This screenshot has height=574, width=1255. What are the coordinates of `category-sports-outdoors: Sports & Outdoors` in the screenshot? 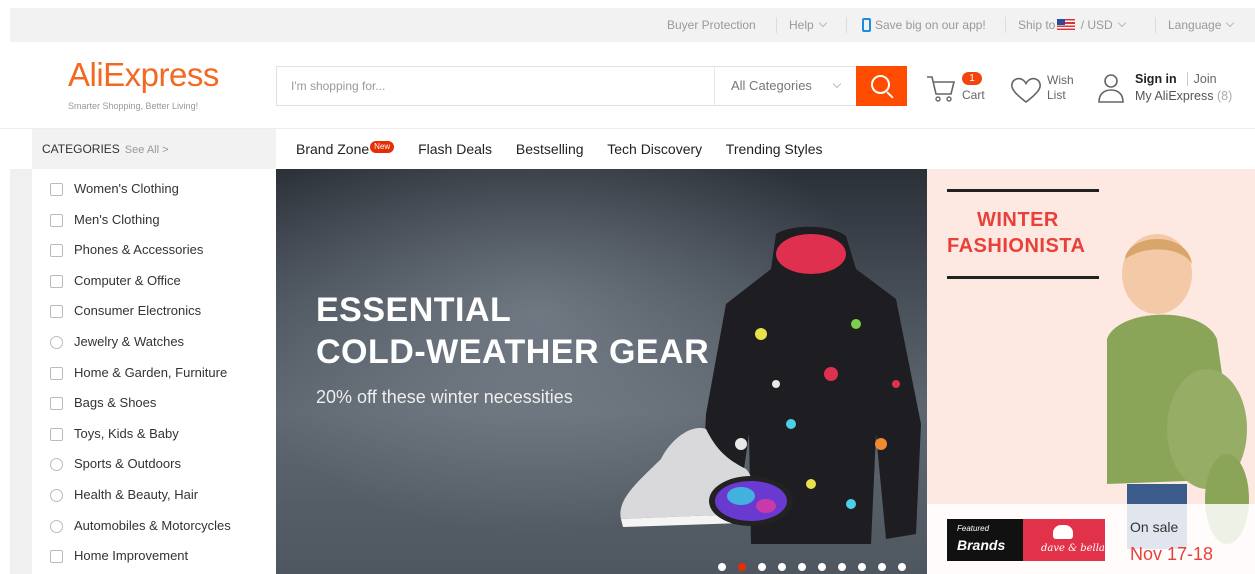 It's located at (154, 464).